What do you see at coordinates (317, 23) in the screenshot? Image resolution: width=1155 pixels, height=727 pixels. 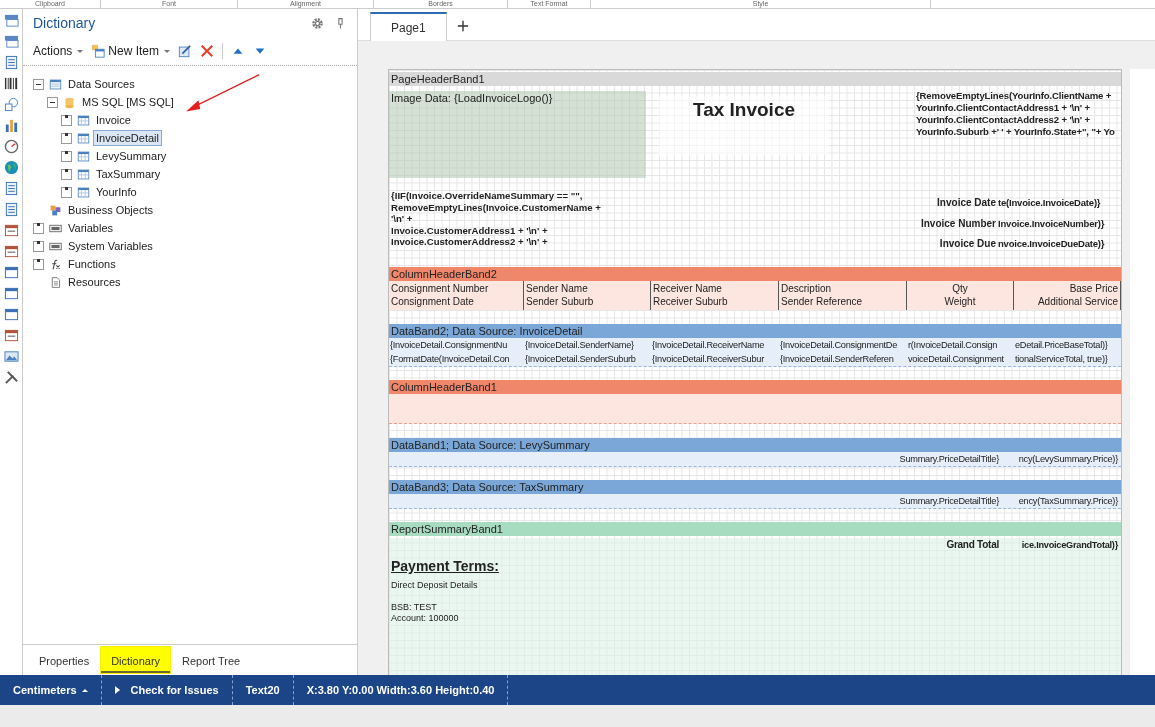 I see `settings-icon` at bounding box center [317, 23].